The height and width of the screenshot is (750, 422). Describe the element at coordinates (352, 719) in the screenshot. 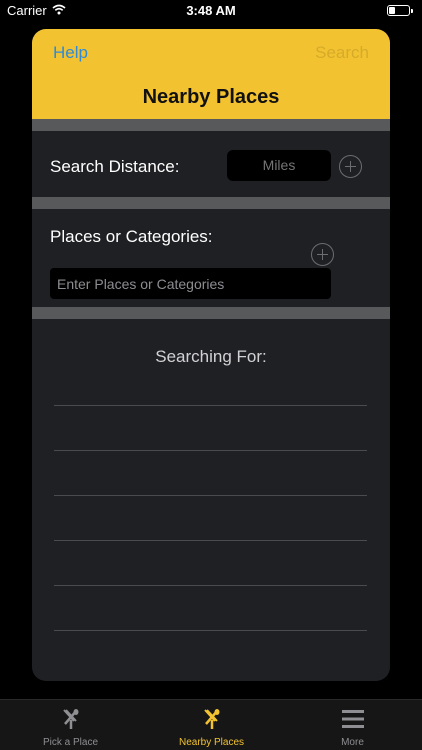

I see `menu-icon` at that location.